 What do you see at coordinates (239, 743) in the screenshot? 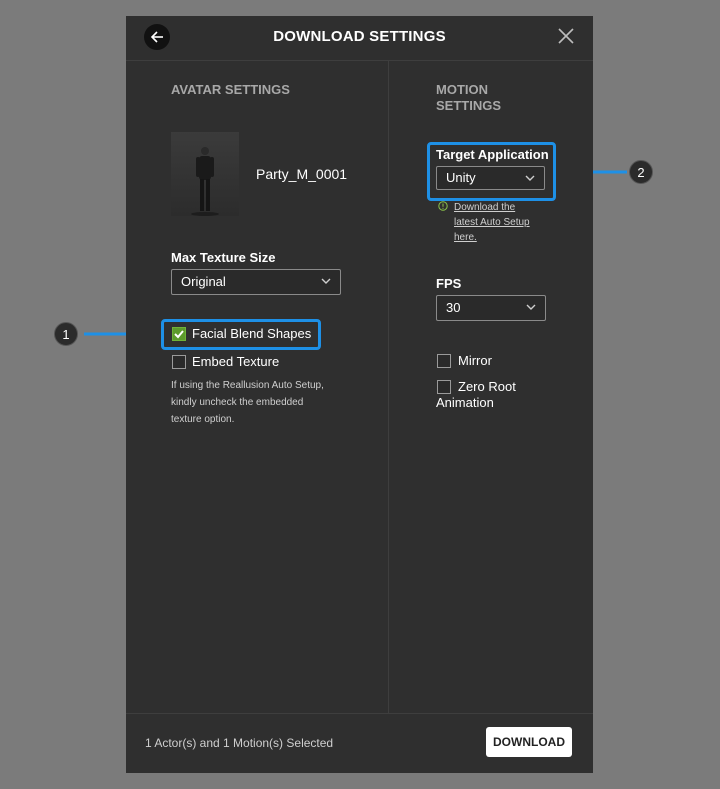
I see `selection-status: 1 Actor(s) and 1 Motion(s) Selected` at bounding box center [239, 743].